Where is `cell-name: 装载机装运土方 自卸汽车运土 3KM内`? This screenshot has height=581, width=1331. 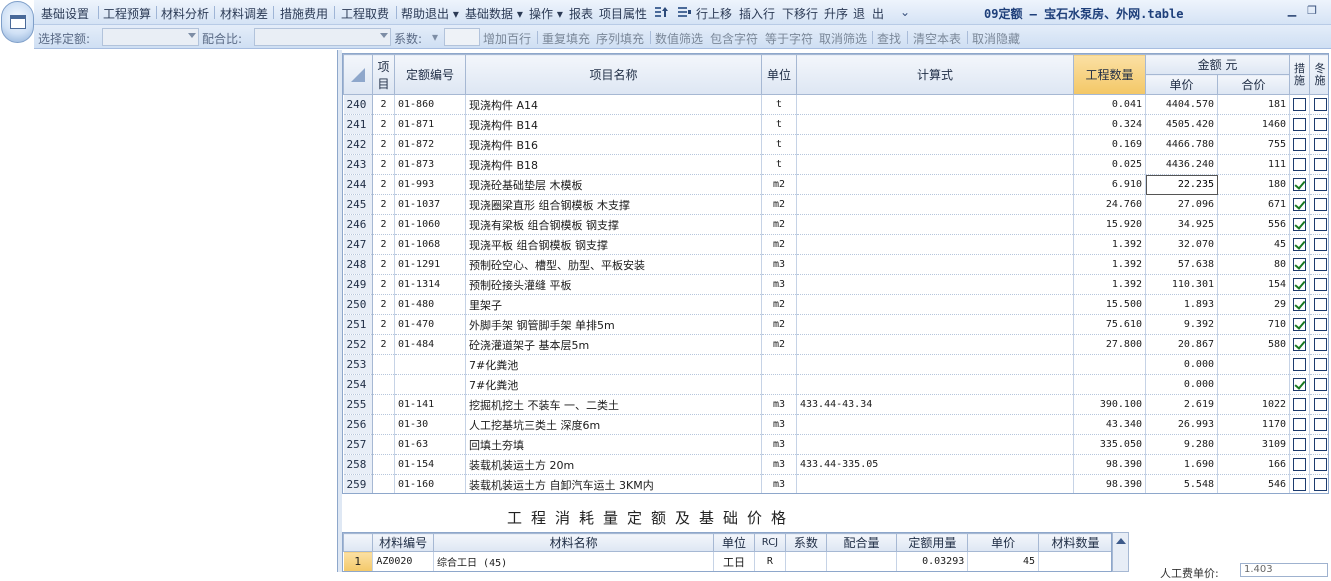 cell-name: 装载机装运土方 自卸汽车运土 3KM内 is located at coordinates (613, 483).